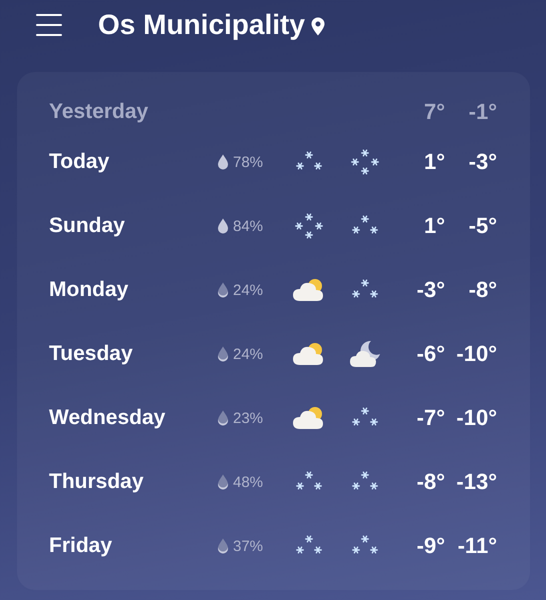 Image resolution: width=546 pixels, height=600 pixels. Describe the element at coordinates (433, 112) in the screenshot. I see `high-temperature: 7°` at that location.